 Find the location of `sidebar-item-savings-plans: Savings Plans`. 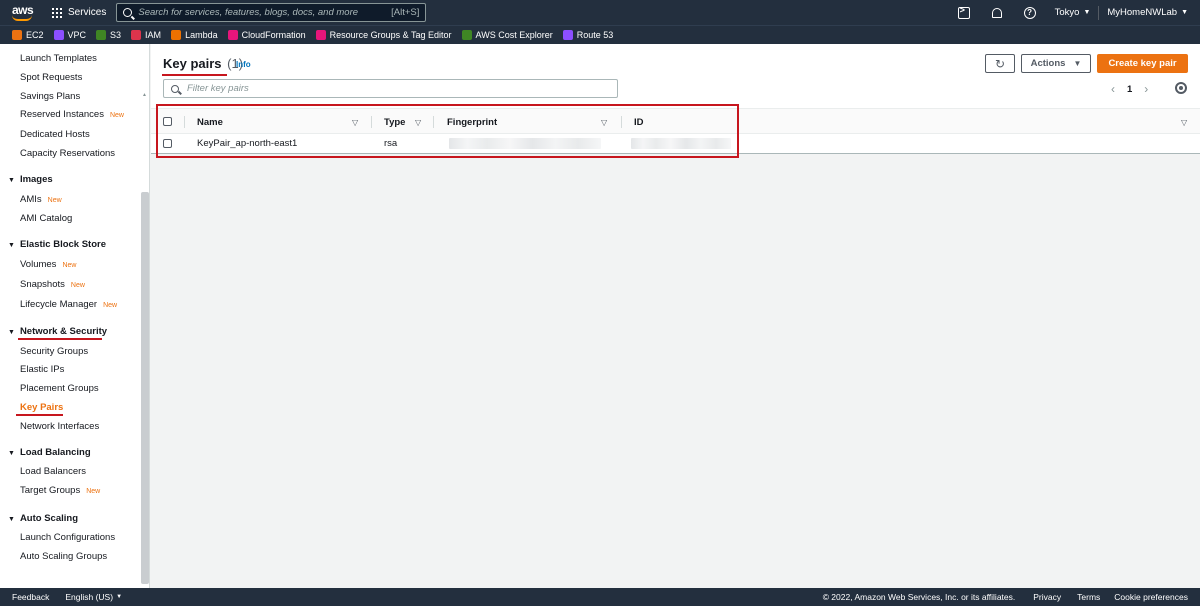

sidebar-item-savings-plans: Savings Plans is located at coordinates (50, 96).